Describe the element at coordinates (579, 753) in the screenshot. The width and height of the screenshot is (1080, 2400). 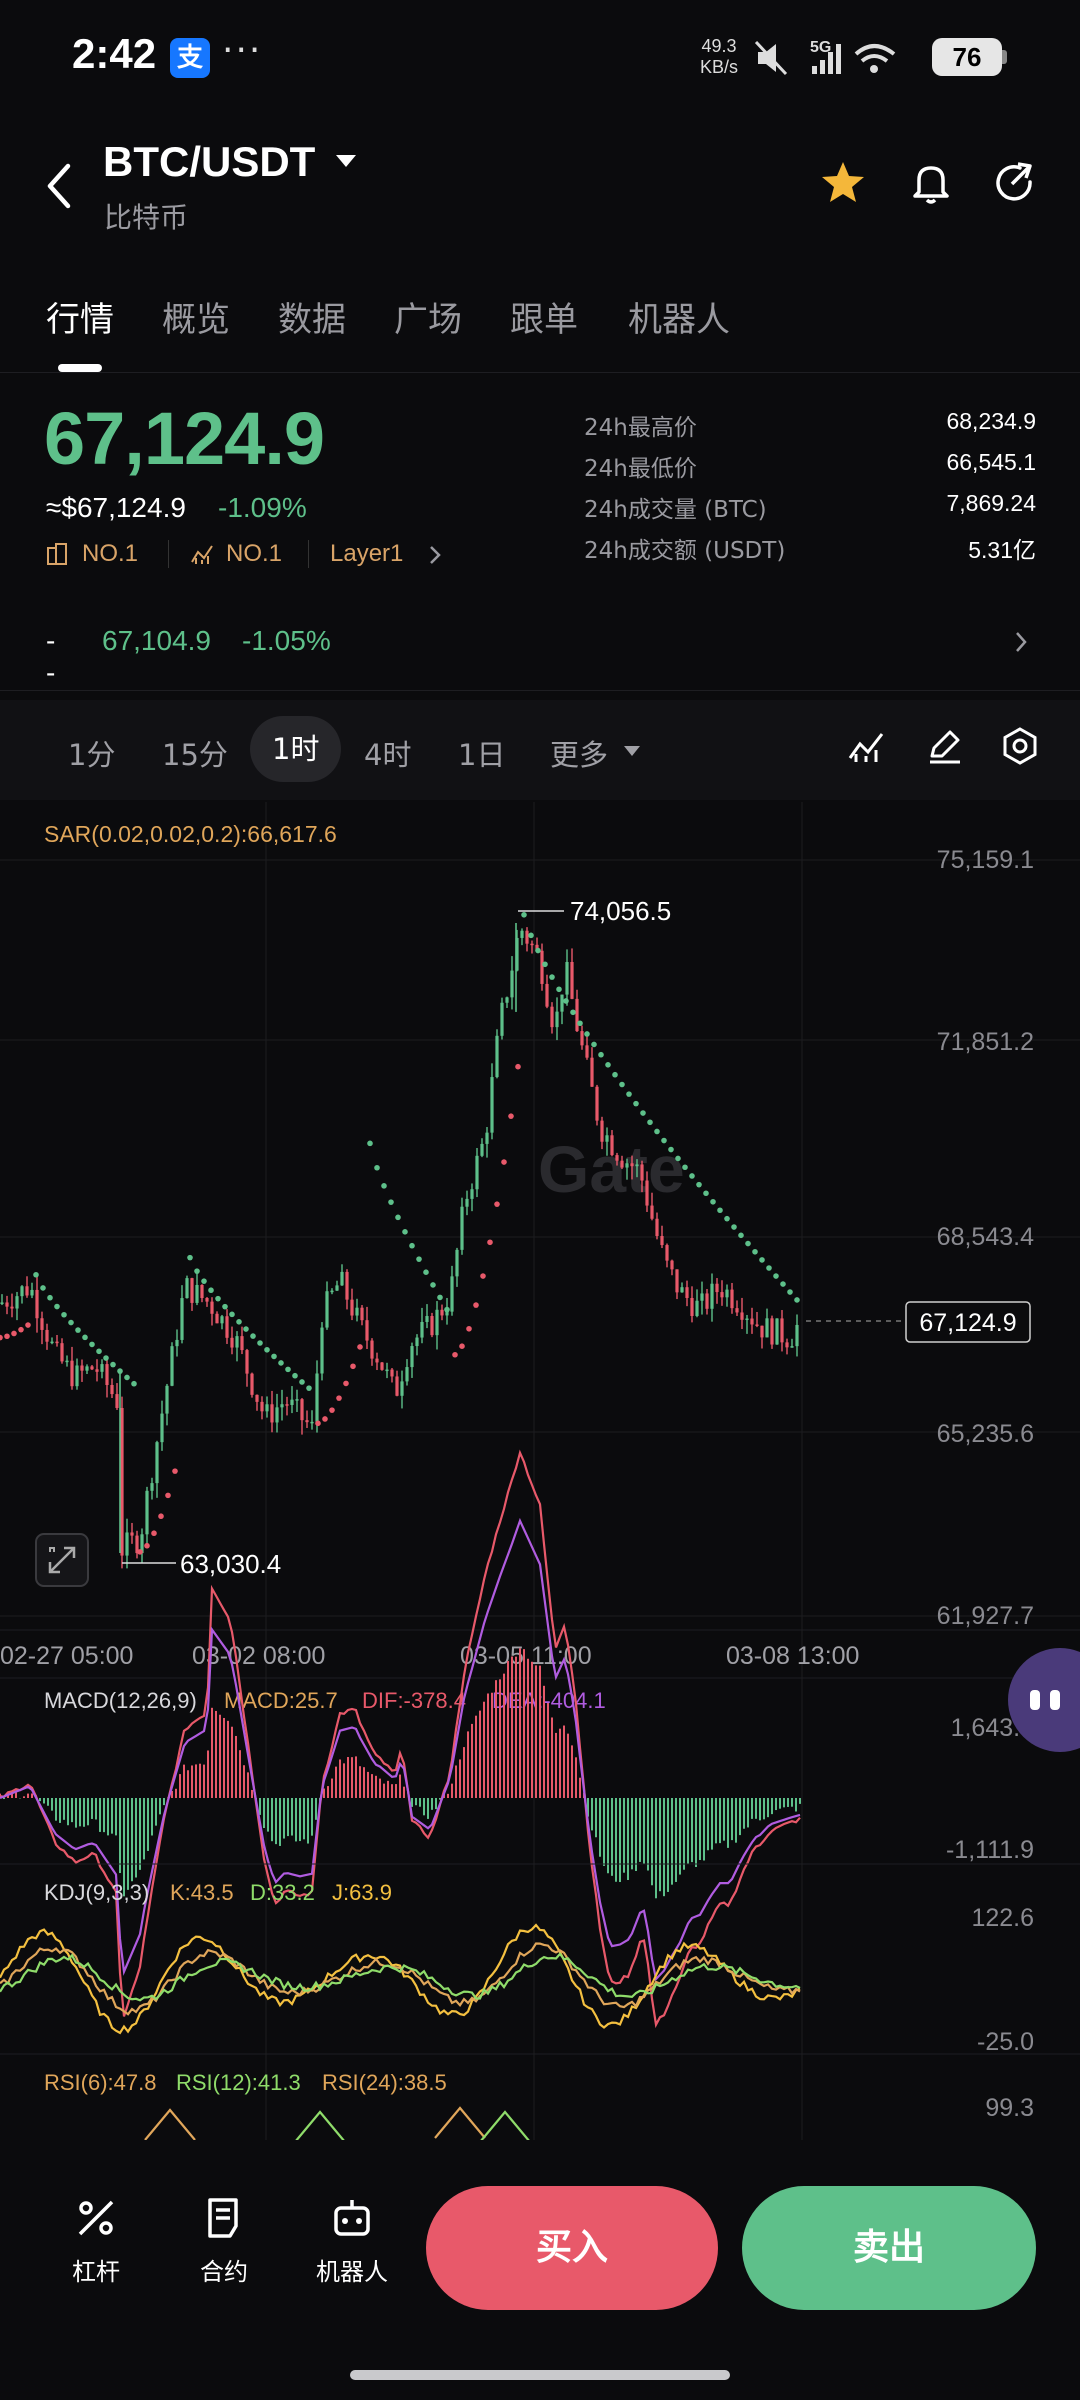
I see `interval-more: 更多` at that location.